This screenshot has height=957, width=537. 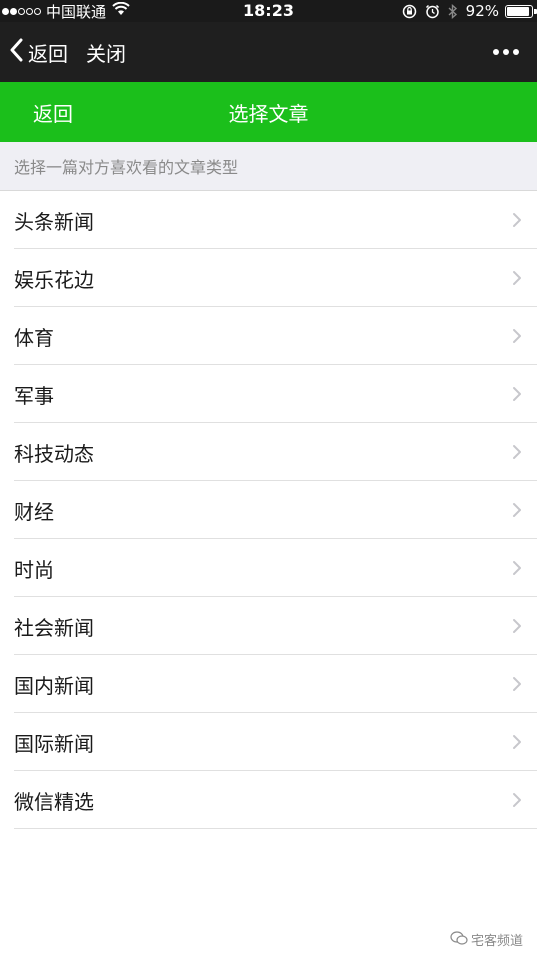 I want to click on list-item-label: 体育, so click(x=34, y=337).